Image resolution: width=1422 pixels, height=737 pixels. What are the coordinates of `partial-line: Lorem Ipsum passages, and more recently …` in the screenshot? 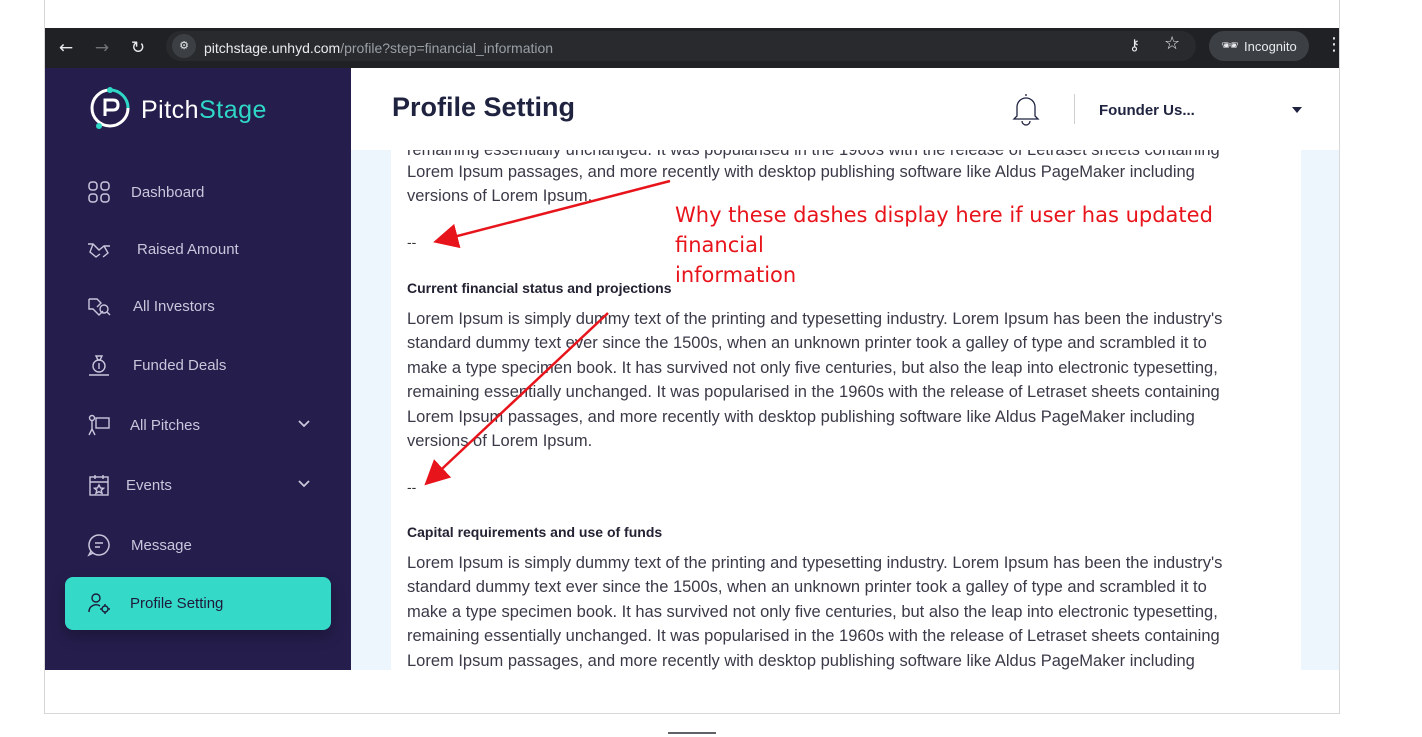 It's located at (801, 172).